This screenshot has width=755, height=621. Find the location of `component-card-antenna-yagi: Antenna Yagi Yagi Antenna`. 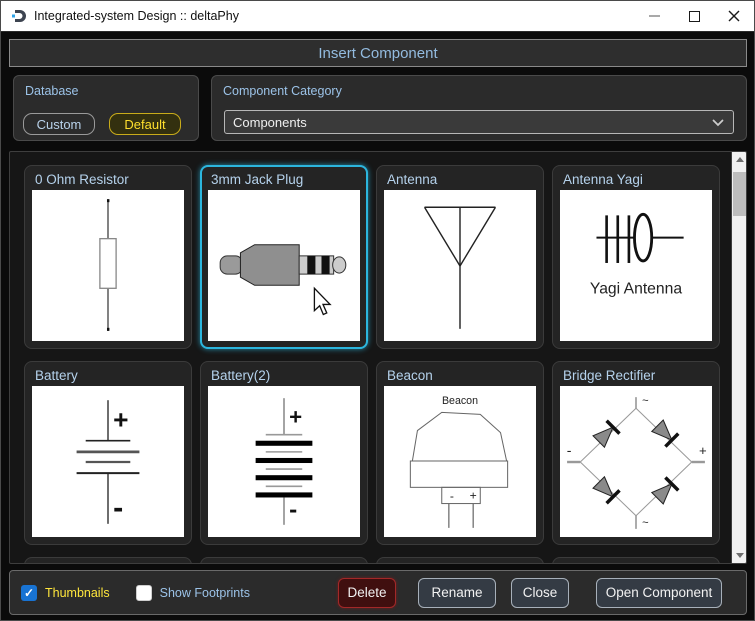

component-card-antenna-yagi: Antenna Yagi Yagi Antenna is located at coordinates (636, 257).